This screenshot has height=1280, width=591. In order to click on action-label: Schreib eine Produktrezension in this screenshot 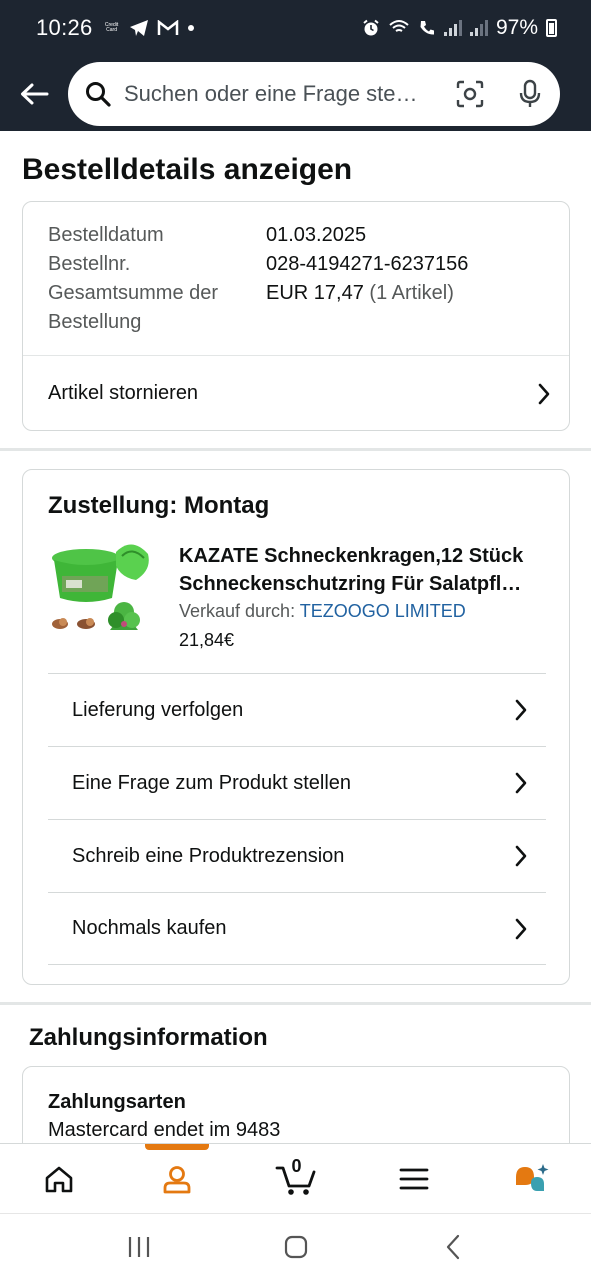, I will do `click(208, 855)`.